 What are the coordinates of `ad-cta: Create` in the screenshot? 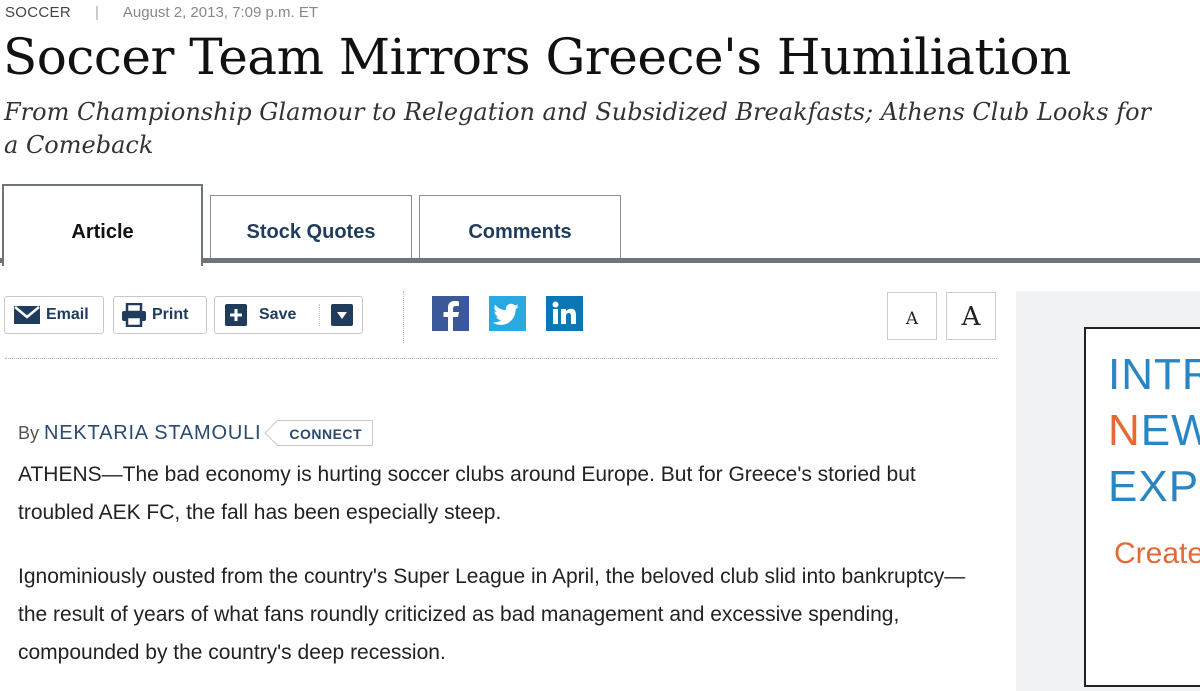 It's located at (1157, 554).